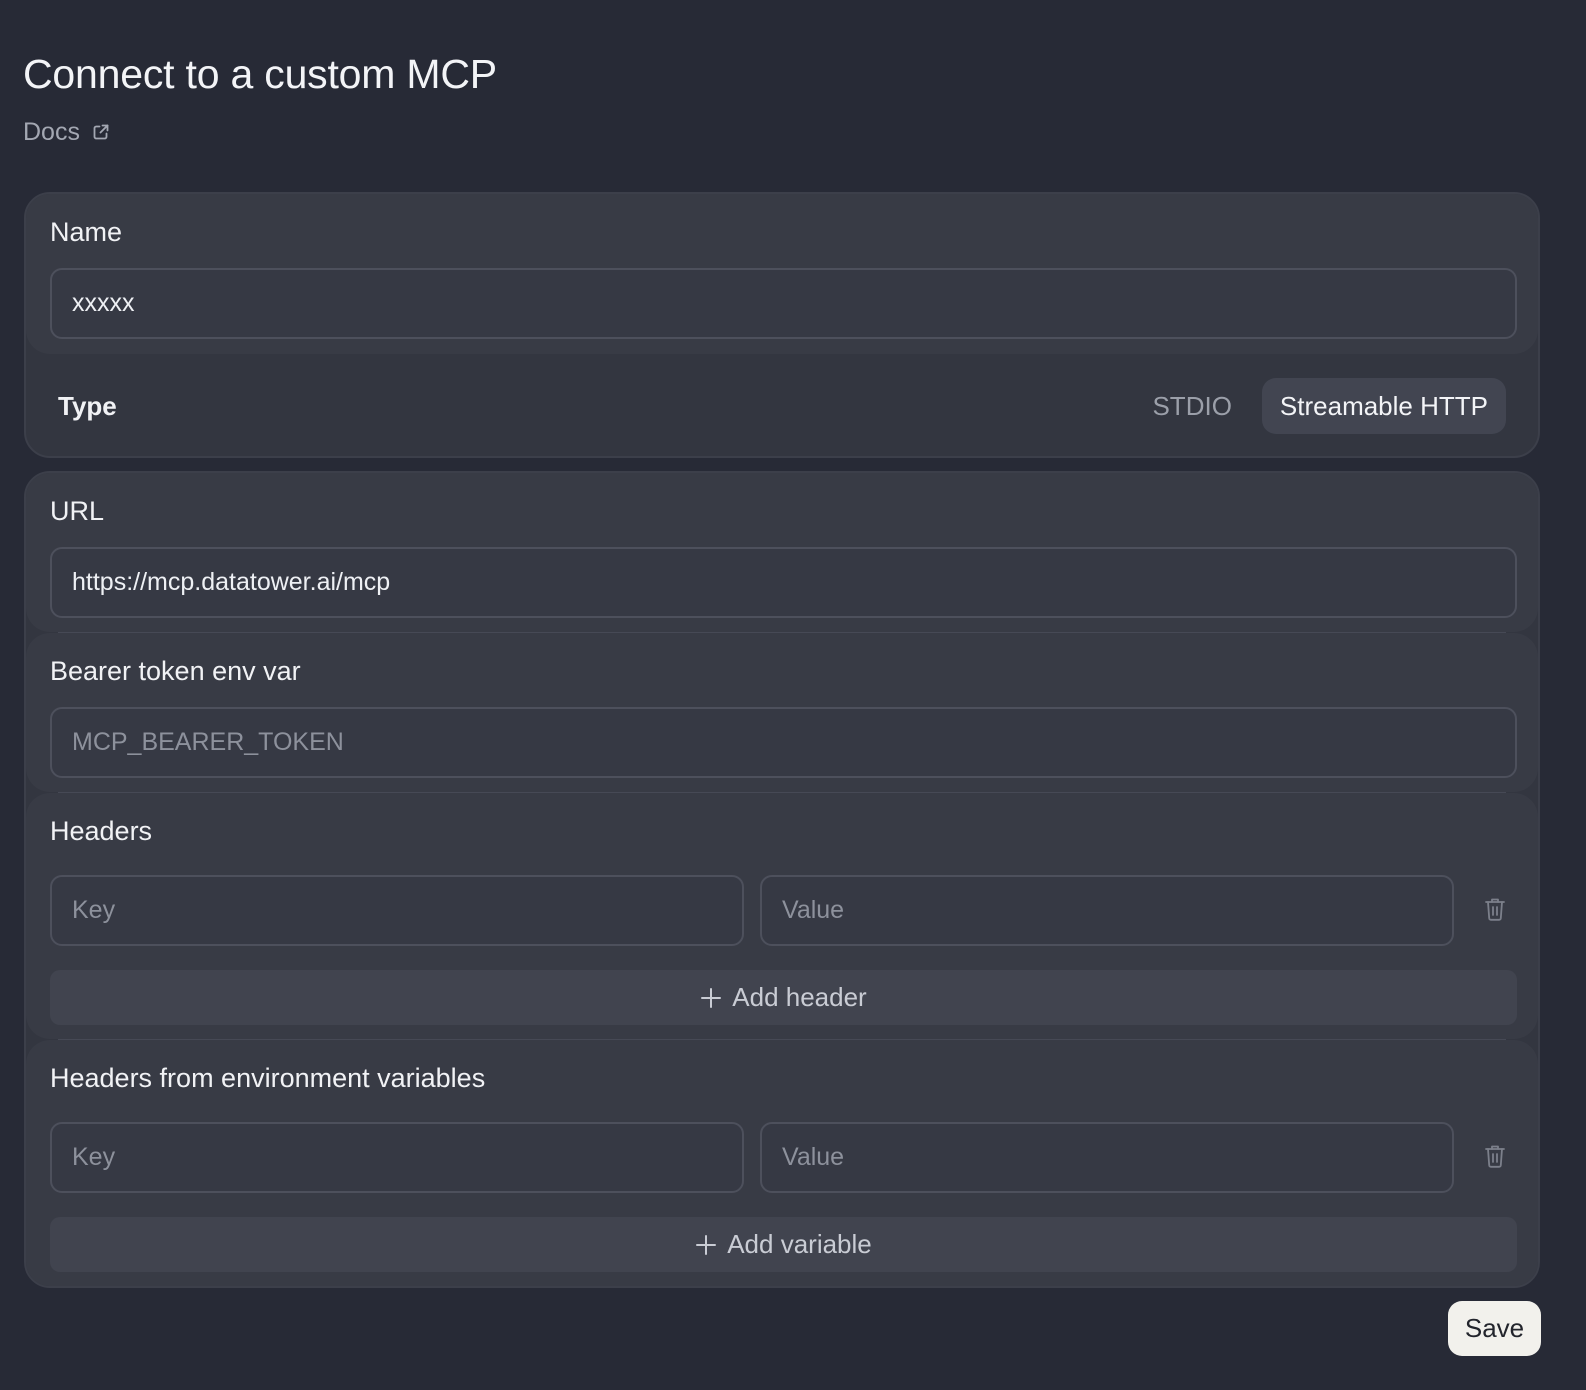 Image resolution: width=1586 pixels, height=1390 pixels. I want to click on add-header-button: Add header, so click(783, 997).